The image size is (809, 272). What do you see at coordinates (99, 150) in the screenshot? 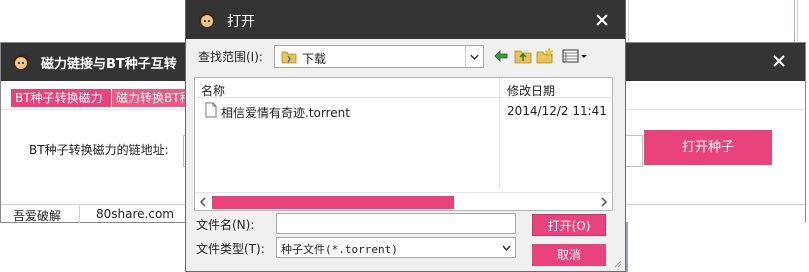
I see `magnet-link-label: BT种子转换磁力的链地址:` at bounding box center [99, 150].